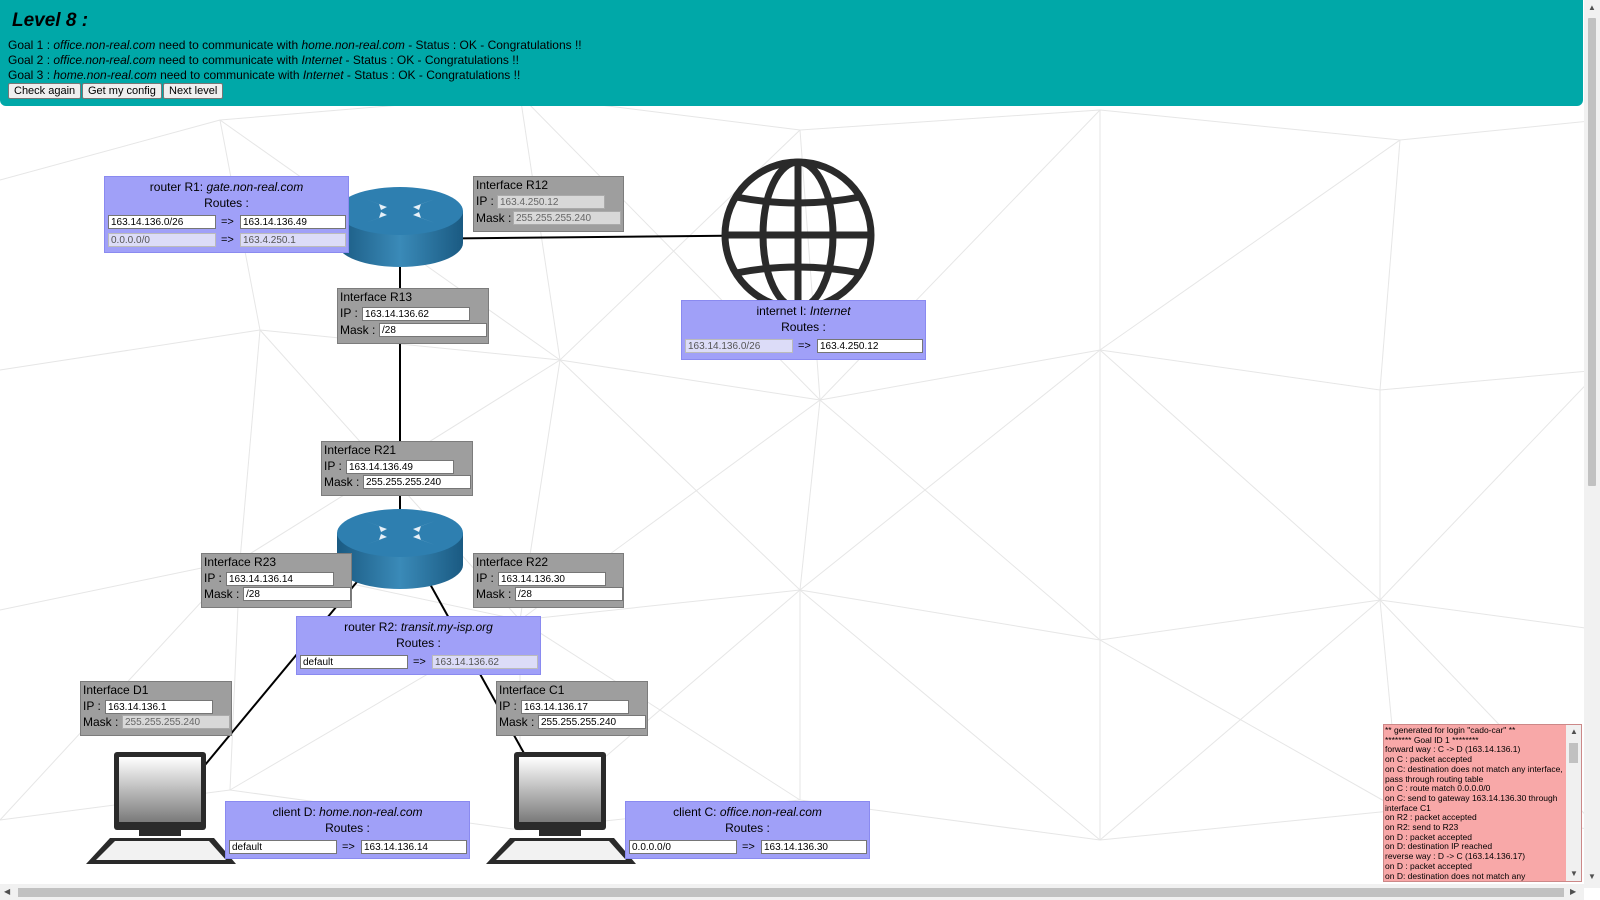  I want to click on interface-r23-mask-label: Mask :, so click(222, 594).